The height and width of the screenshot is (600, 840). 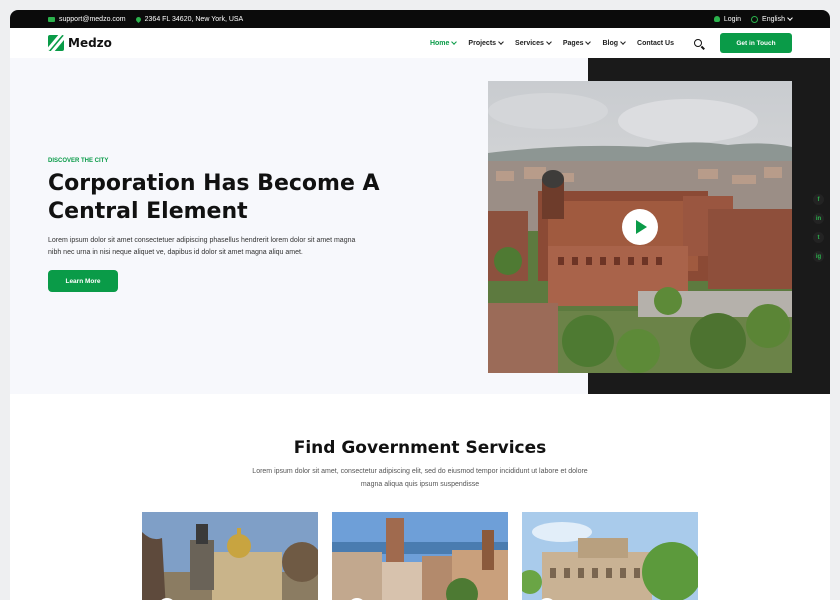 I want to click on learn-more-button: Learn More, so click(x=83, y=281).